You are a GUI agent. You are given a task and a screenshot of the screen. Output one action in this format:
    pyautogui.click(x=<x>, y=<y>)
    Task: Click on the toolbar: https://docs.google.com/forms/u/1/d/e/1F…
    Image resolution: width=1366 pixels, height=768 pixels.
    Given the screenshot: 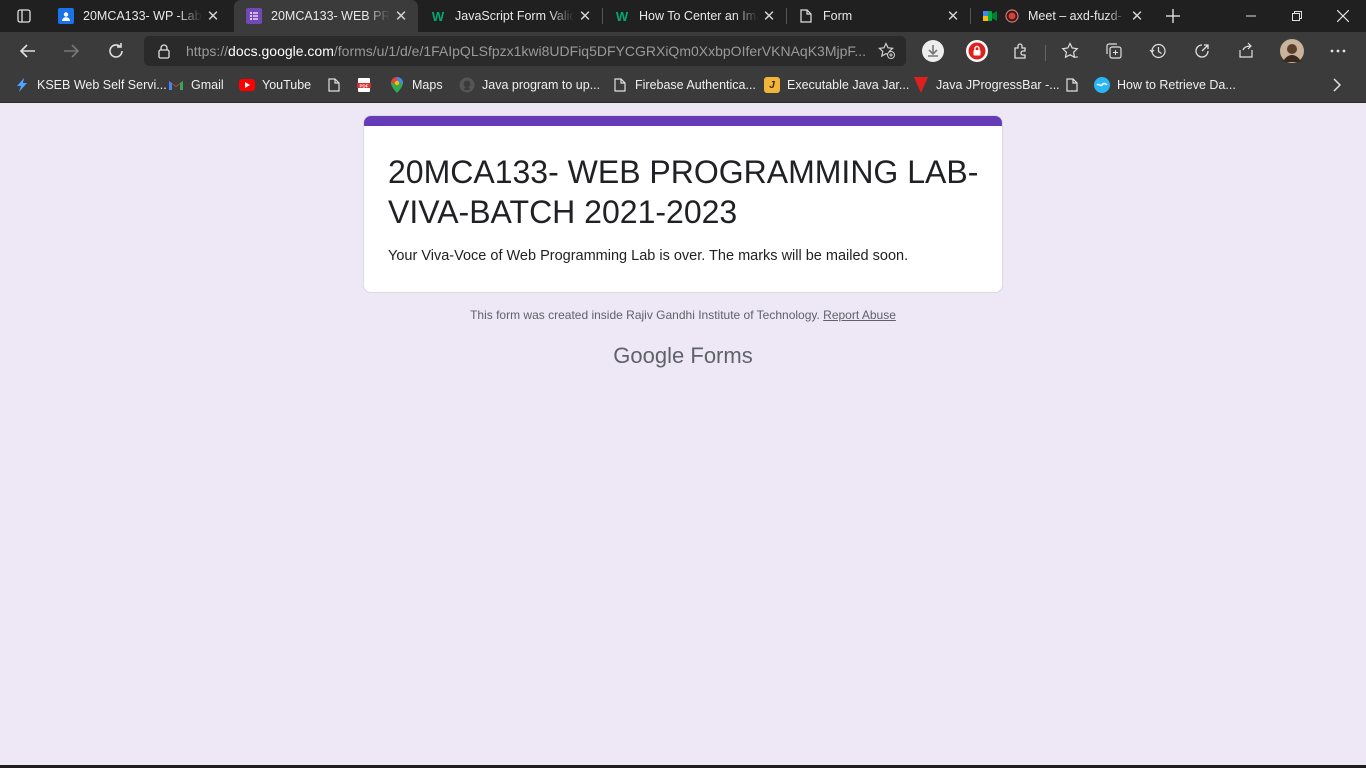 What is the action you would take?
    pyautogui.click(x=683, y=51)
    